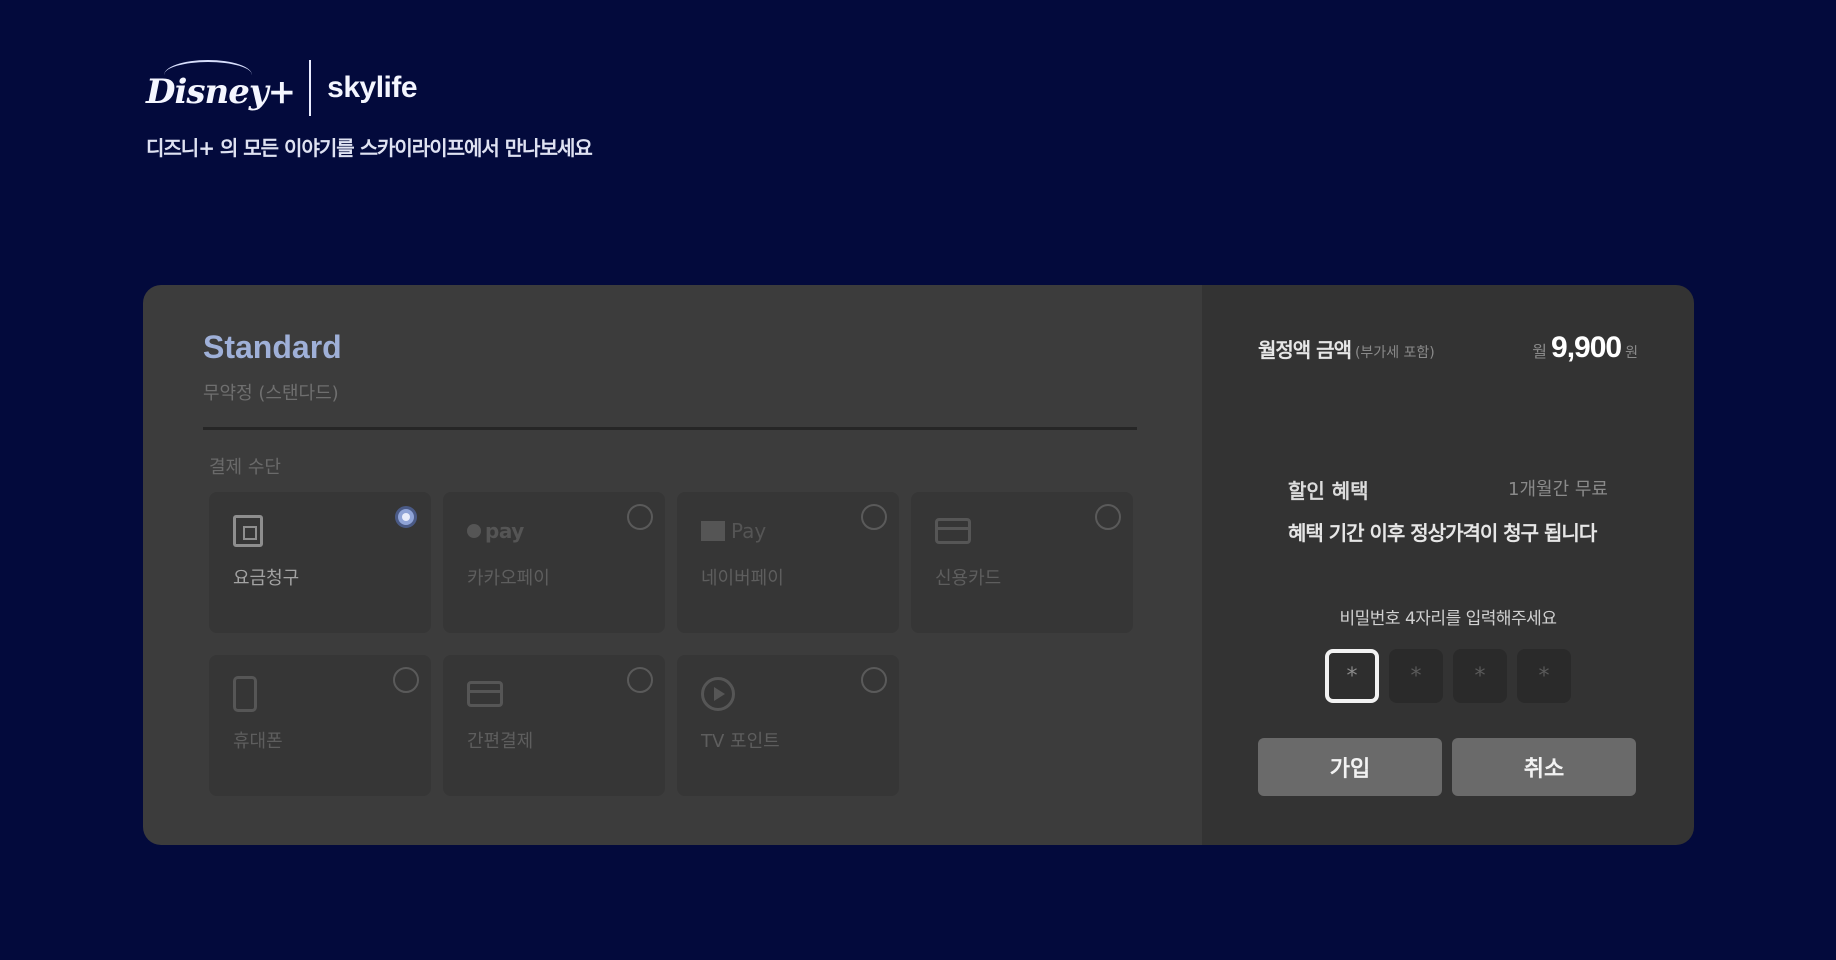 The image size is (1836, 960). What do you see at coordinates (1328, 491) in the screenshot?
I see `discount-label: 할인 혜택` at bounding box center [1328, 491].